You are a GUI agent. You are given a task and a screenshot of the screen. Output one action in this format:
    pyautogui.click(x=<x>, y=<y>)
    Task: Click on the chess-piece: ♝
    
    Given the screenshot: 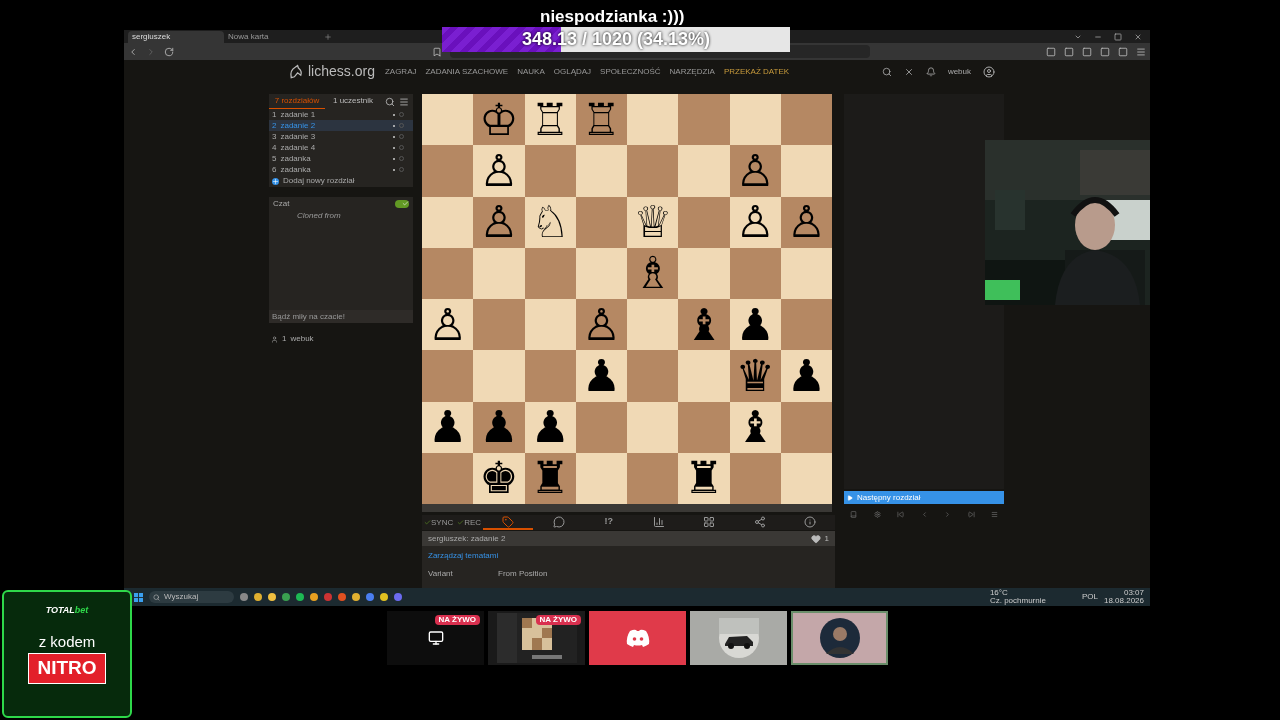 What is the action you would take?
    pyautogui.click(x=704, y=324)
    